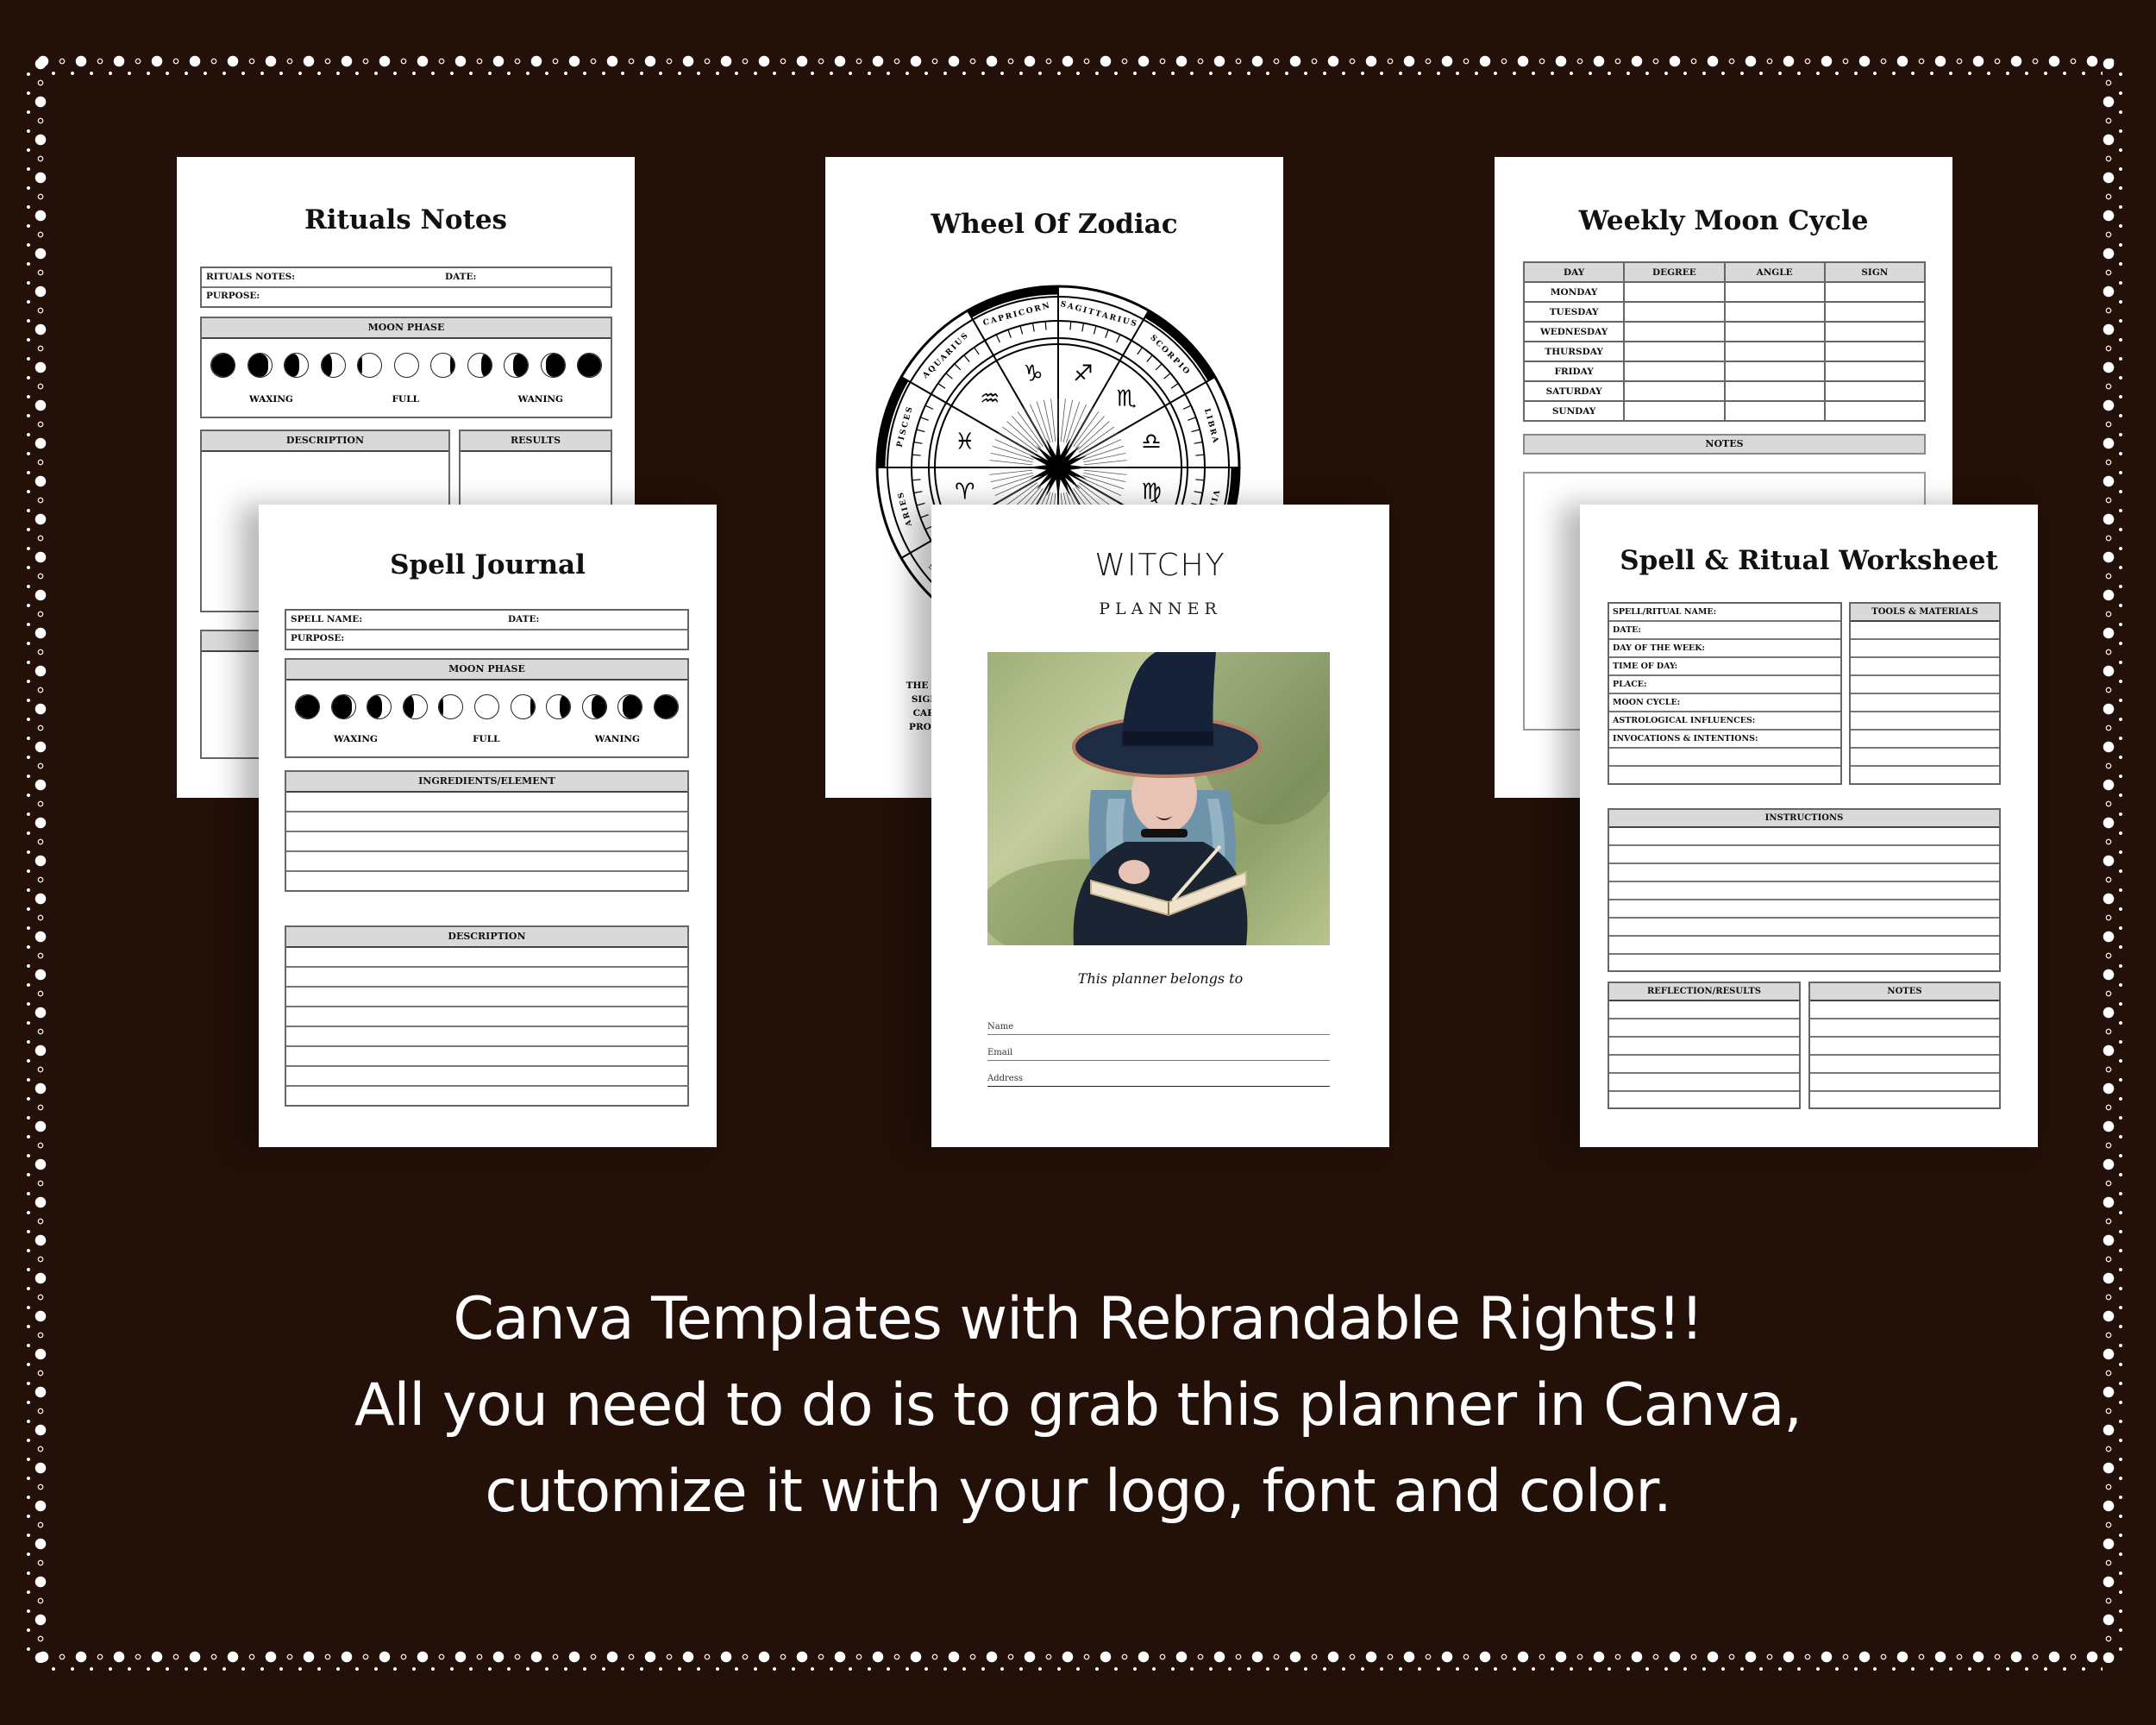 This screenshot has width=2156, height=1725. What do you see at coordinates (1724, 667) in the screenshot?
I see `worksheet-field-row: TIME OF DAY:` at bounding box center [1724, 667].